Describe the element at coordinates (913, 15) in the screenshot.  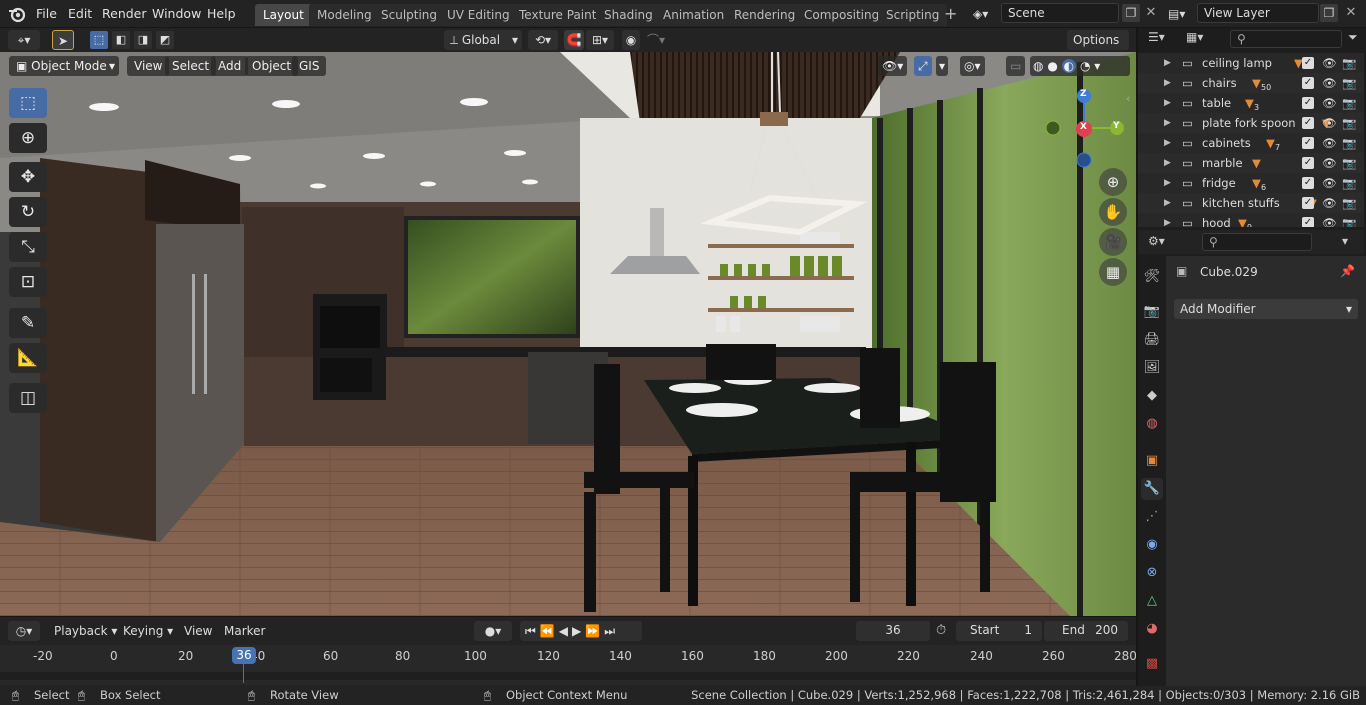
I see `tab-scripting: Scripting` at that location.